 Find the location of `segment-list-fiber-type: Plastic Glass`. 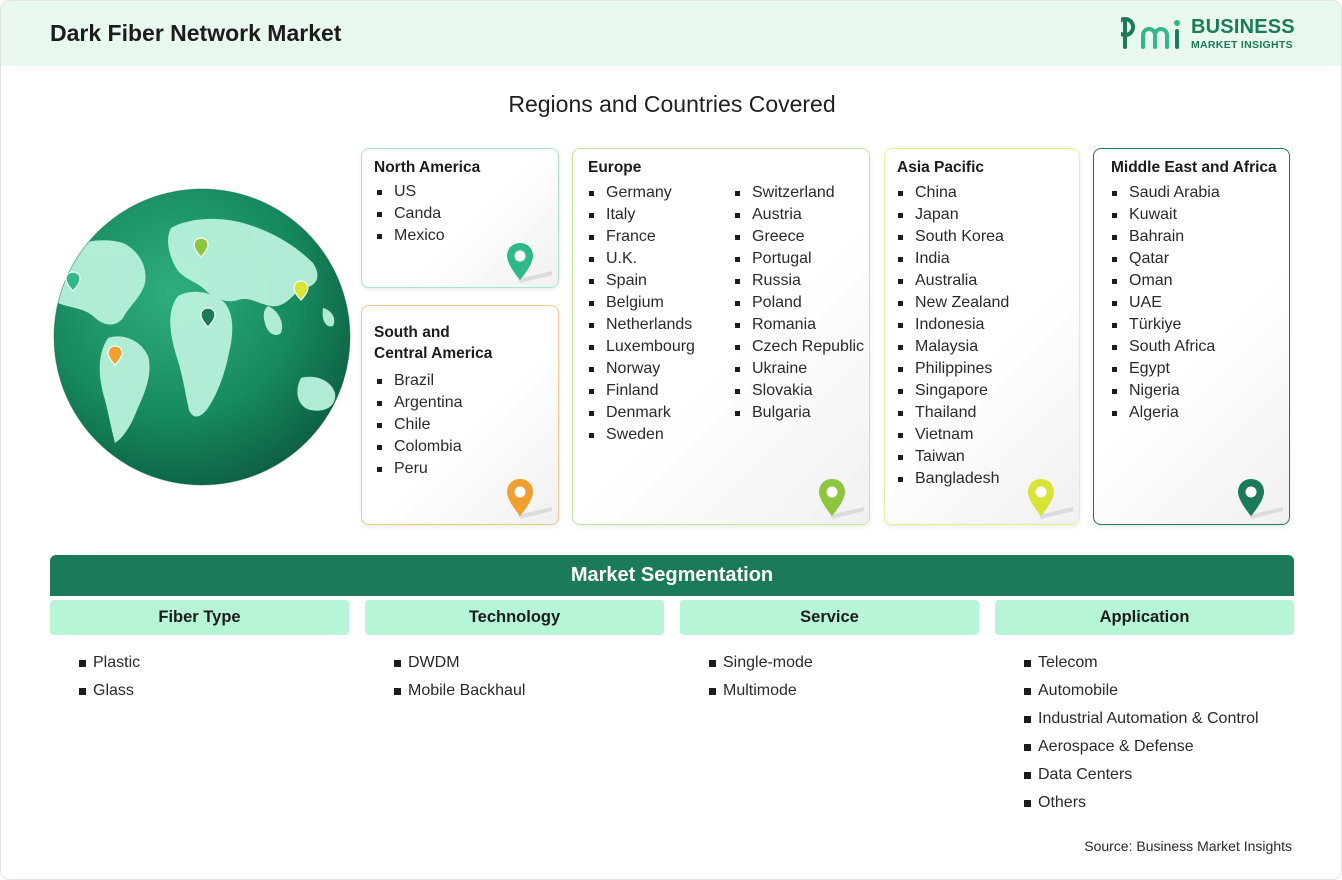

segment-list-fiber-type: Plastic Glass is located at coordinates (109, 677).